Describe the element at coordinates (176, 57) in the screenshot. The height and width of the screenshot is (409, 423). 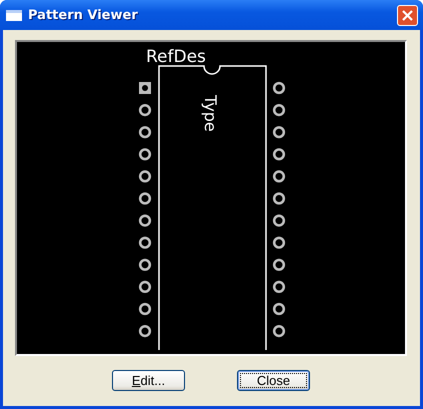
I see `refdes-label: RefDes` at that location.